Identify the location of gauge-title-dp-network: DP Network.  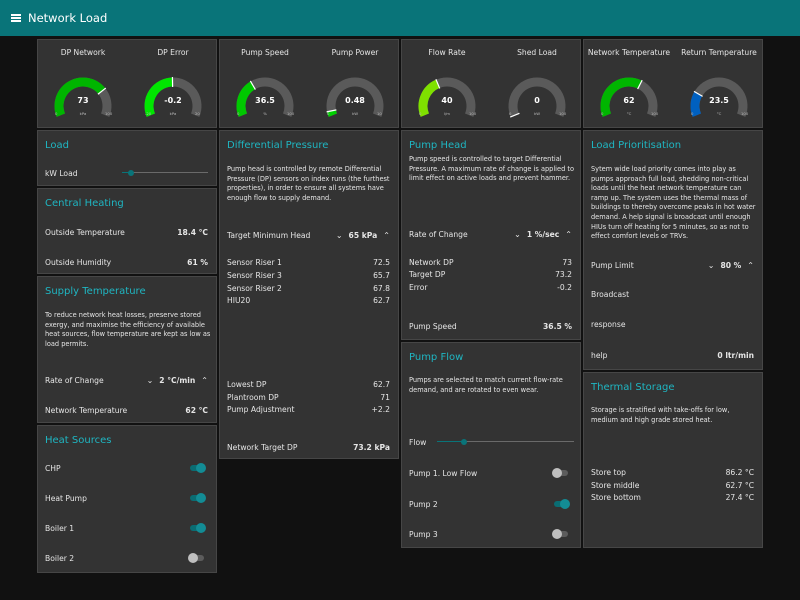
(83, 52).